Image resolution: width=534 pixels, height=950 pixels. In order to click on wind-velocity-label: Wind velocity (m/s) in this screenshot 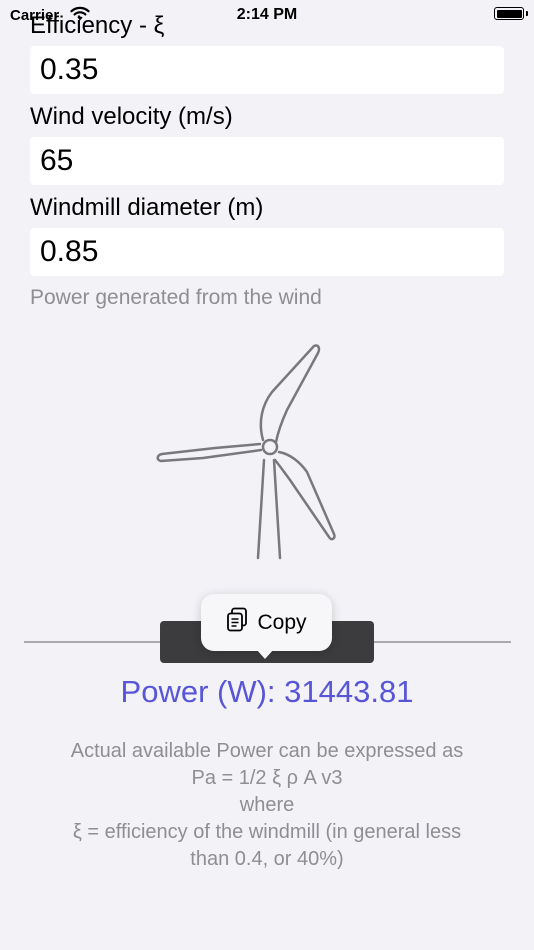, I will do `click(131, 116)`.